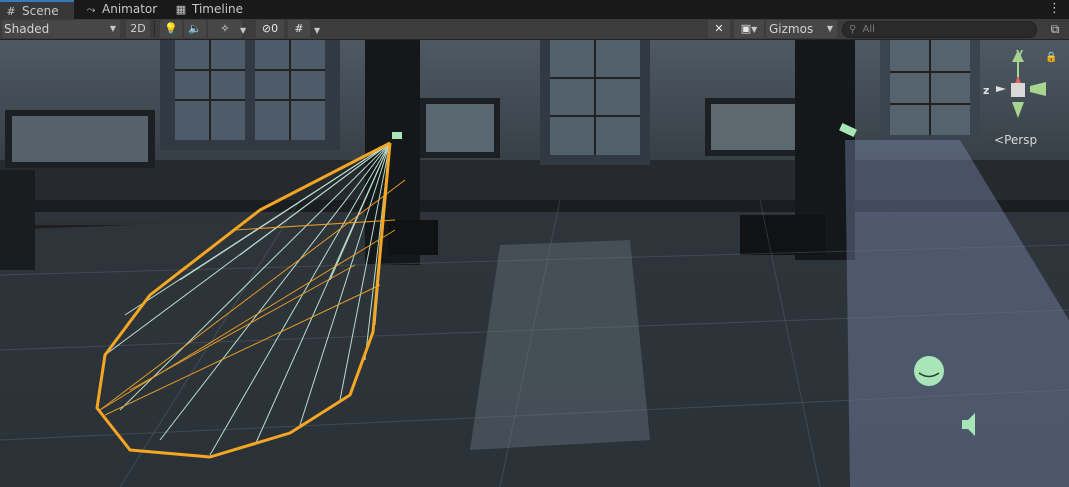 The height and width of the screenshot is (487, 1069). What do you see at coordinates (986, 90) in the screenshot?
I see `axis-z-label: z` at bounding box center [986, 90].